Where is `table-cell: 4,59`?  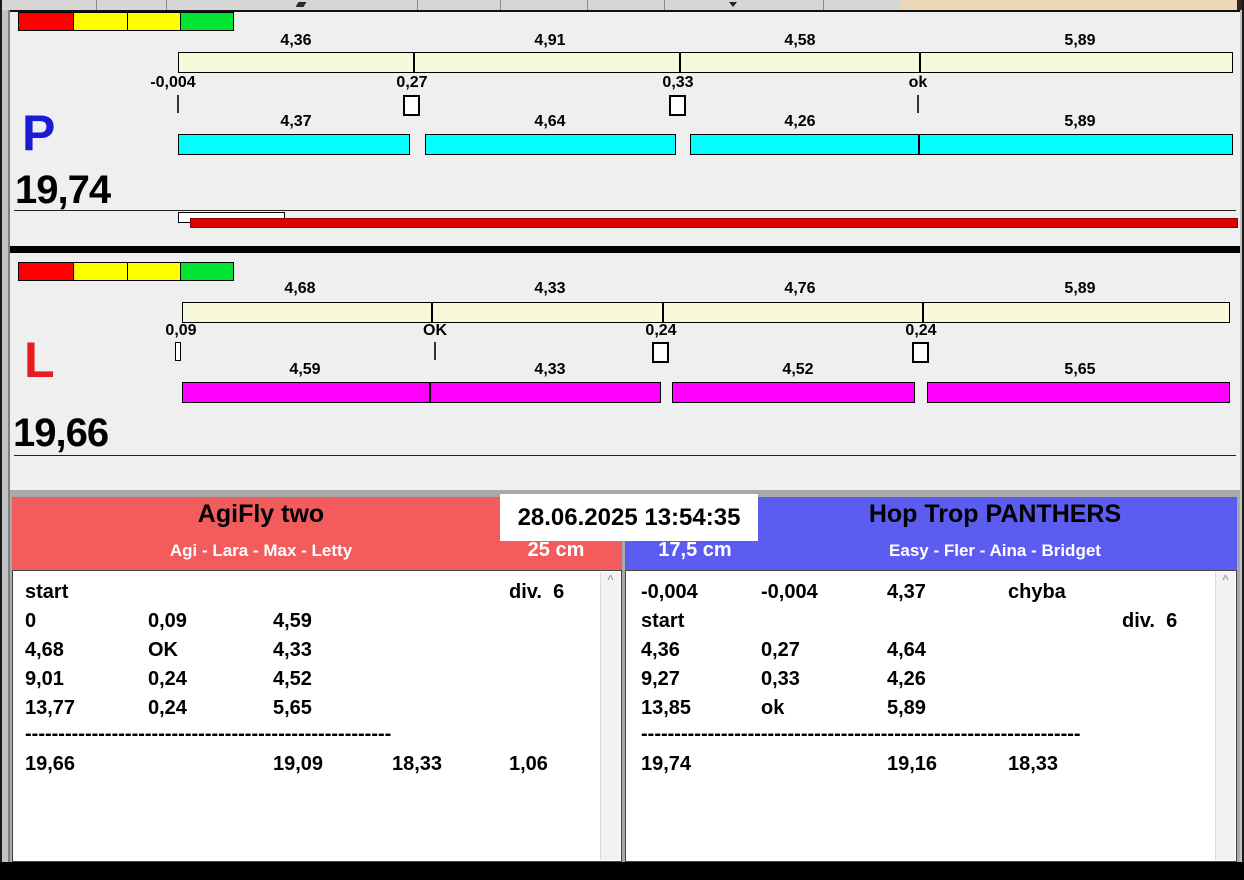
table-cell: 4,59 is located at coordinates (292, 621).